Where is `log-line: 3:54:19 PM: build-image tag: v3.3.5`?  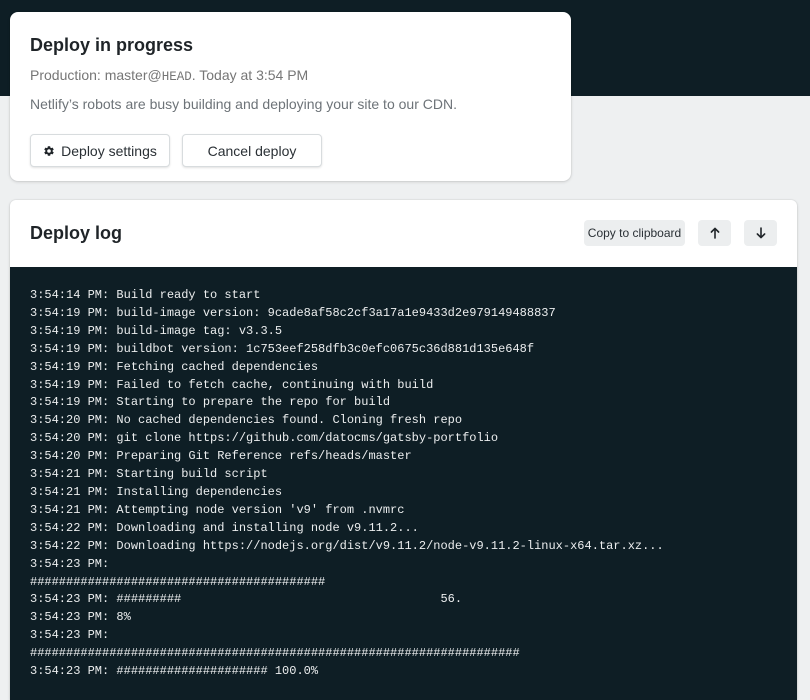
log-line: 3:54:19 PM: build-image tag: v3.3.5 is located at coordinates (156, 330).